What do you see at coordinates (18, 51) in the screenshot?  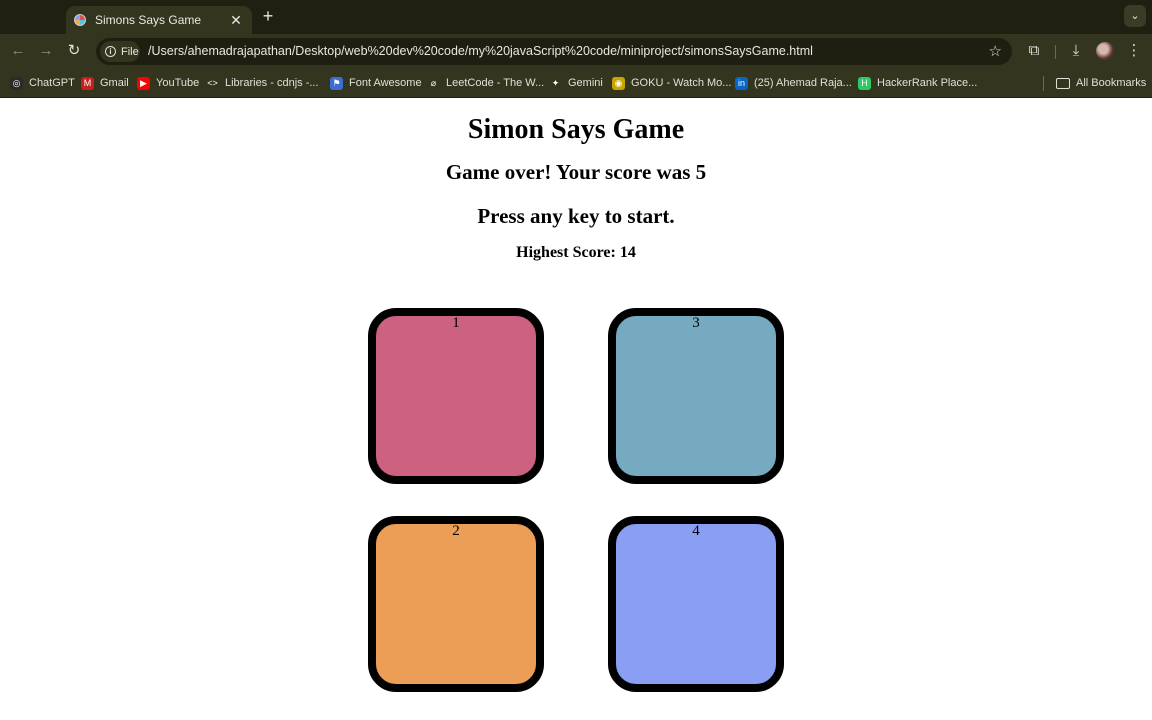 I see `back-button: ←` at bounding box center [18, 51].